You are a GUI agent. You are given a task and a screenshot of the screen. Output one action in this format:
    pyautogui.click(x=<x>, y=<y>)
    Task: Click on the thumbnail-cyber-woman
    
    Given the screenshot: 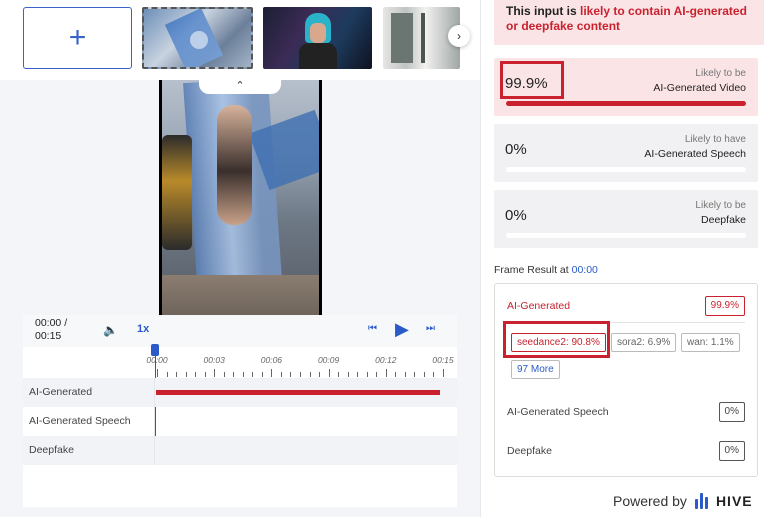 What is the action you would take?
    pyautogui.click(x=317, y=38)
    